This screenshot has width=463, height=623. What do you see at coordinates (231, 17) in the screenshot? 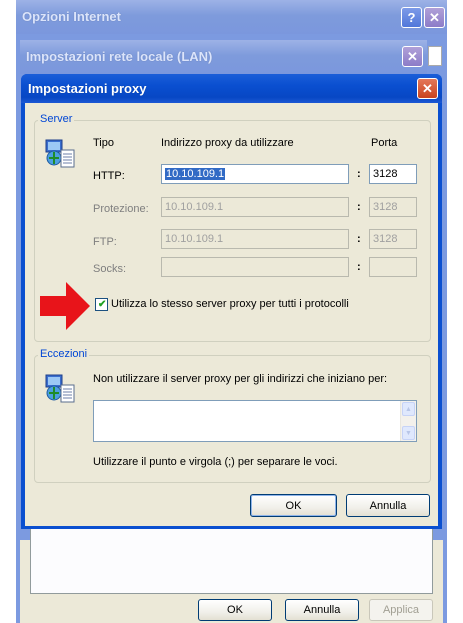
I see `internet-options-titlebar: Opzioni Internet ? ✕` at bounding box center [231, 17].